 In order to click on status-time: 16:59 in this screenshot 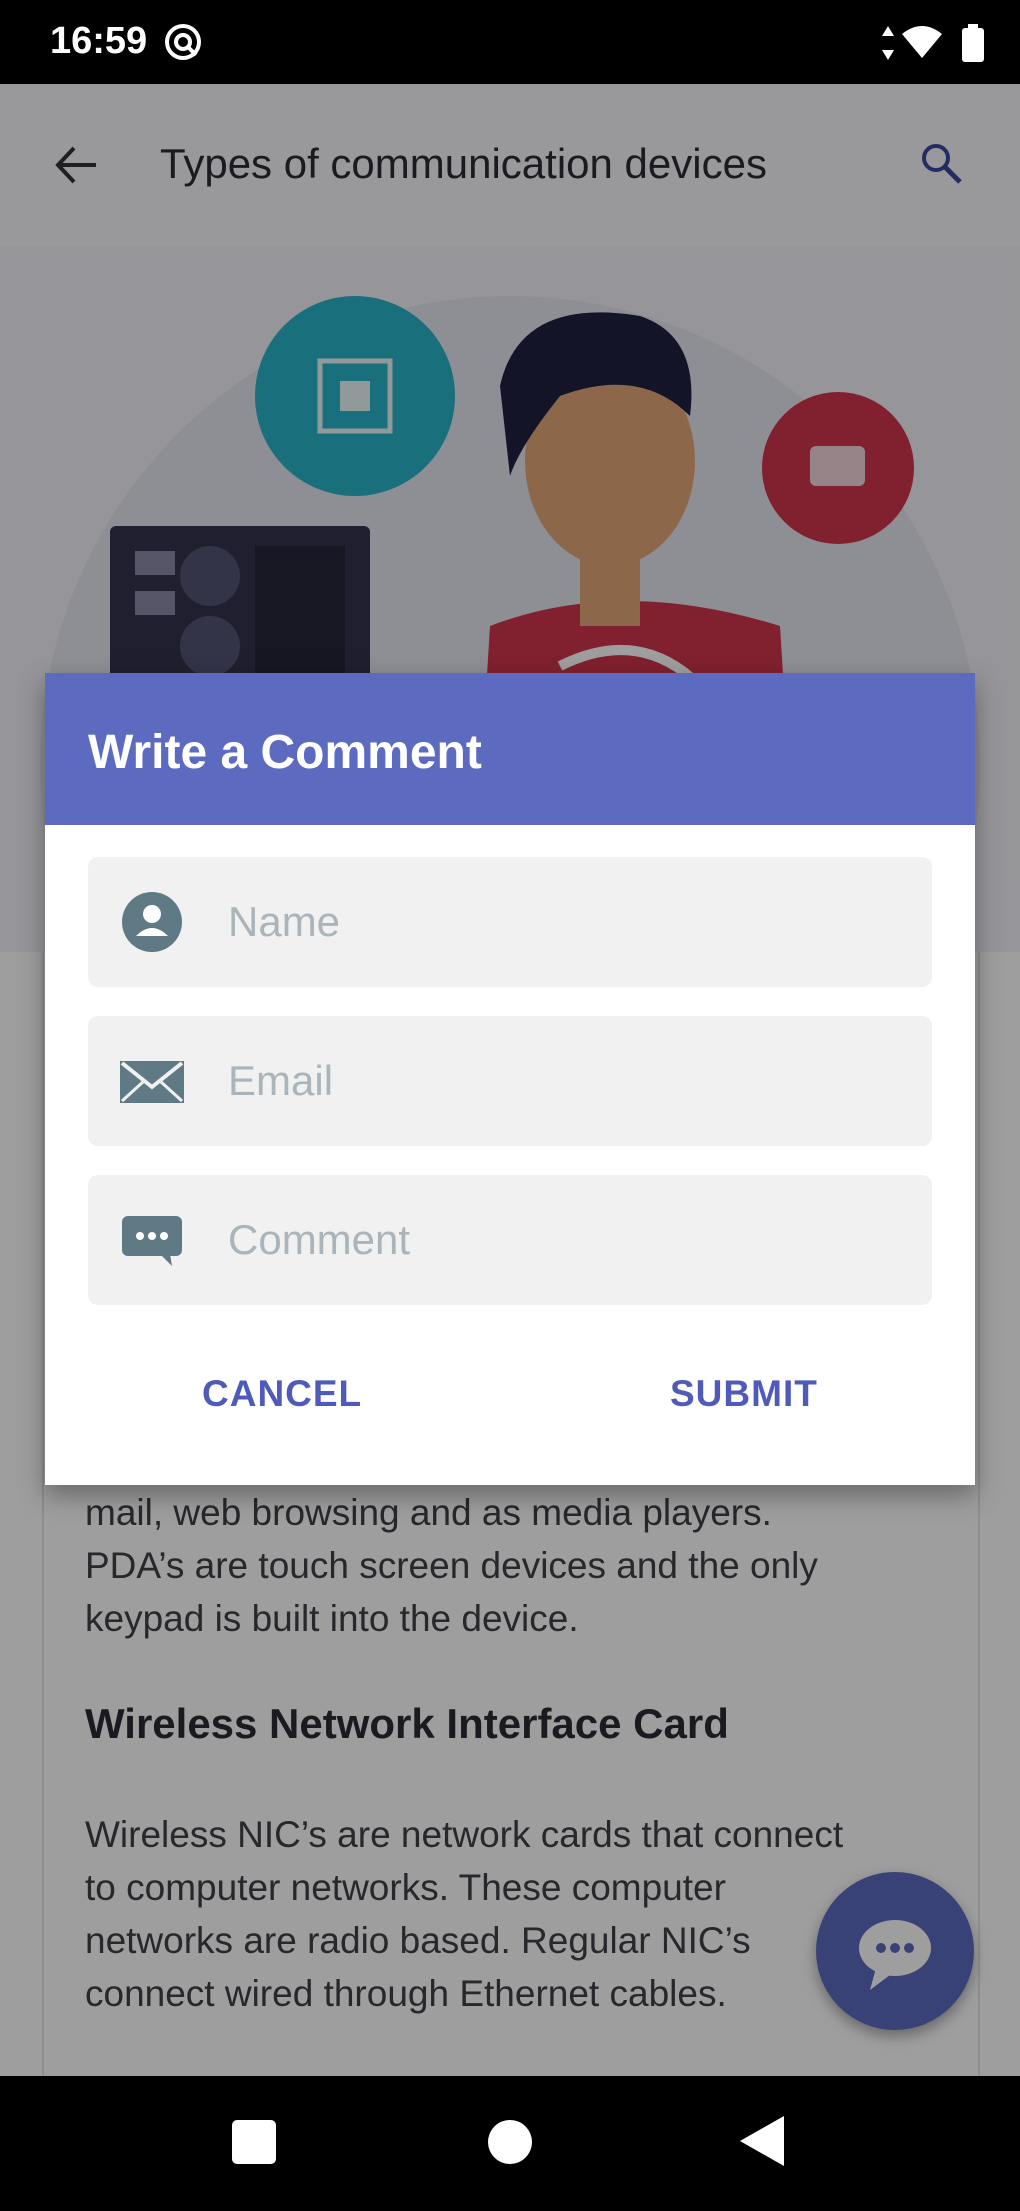, I will do `click(99, 41)`.